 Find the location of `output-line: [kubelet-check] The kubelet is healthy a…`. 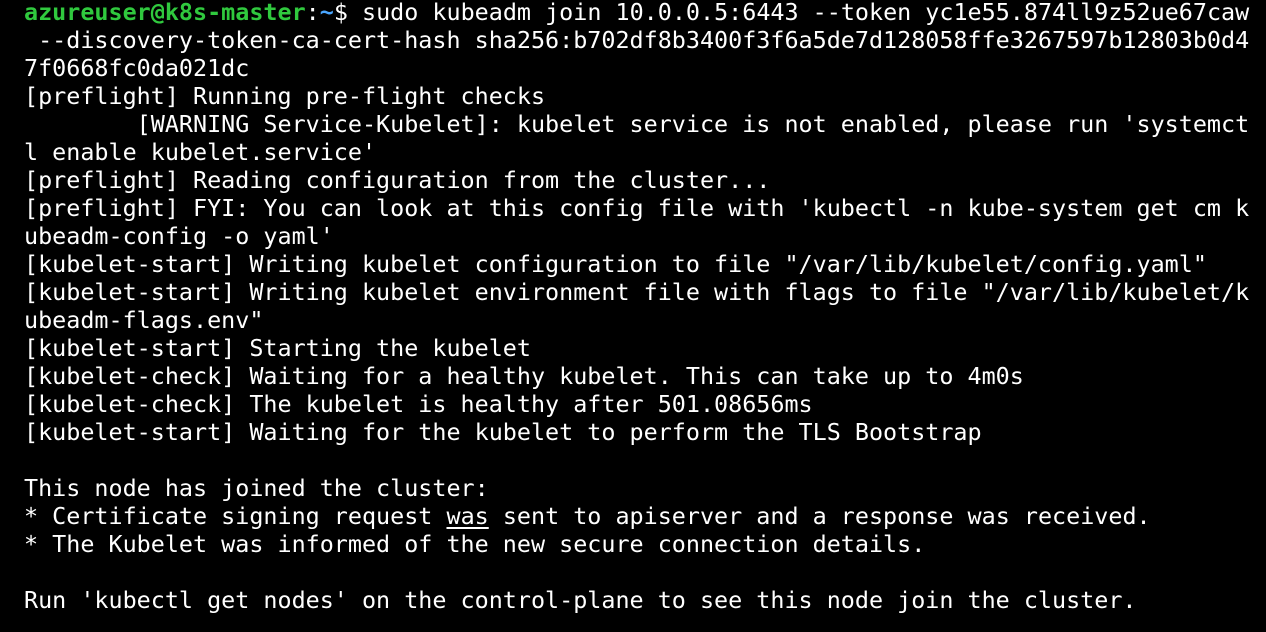

output-line: [kubelet-check] The kubelet is healthy a… is located at coordinates (418, 404).